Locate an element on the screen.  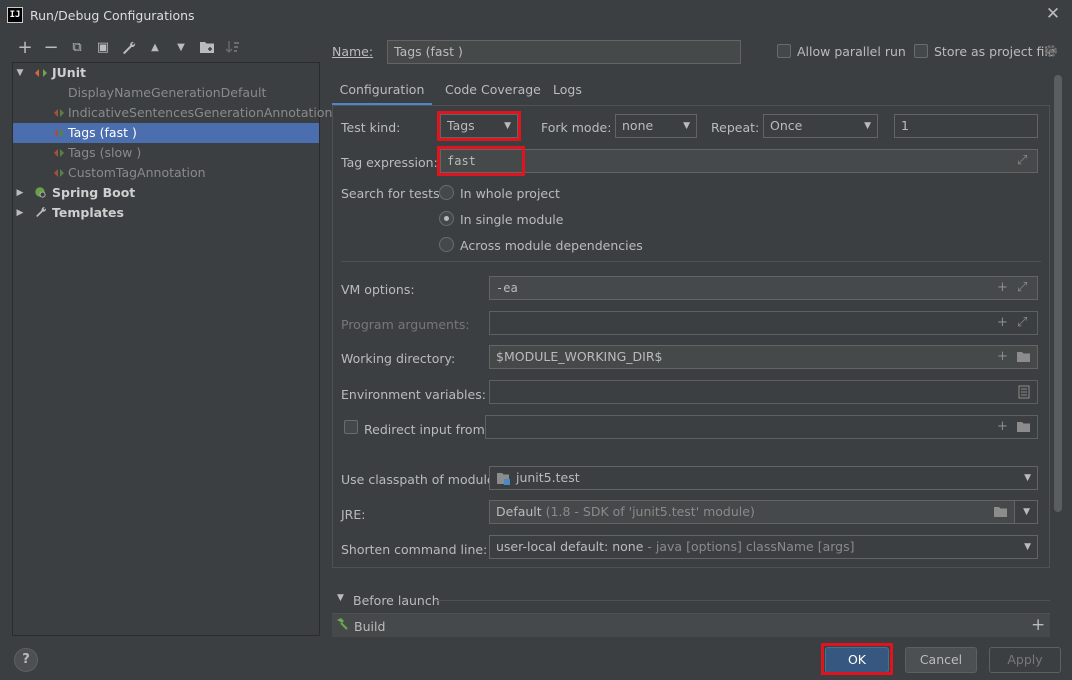
repeat-count-input: 1 is located at coordinates (966, 126).